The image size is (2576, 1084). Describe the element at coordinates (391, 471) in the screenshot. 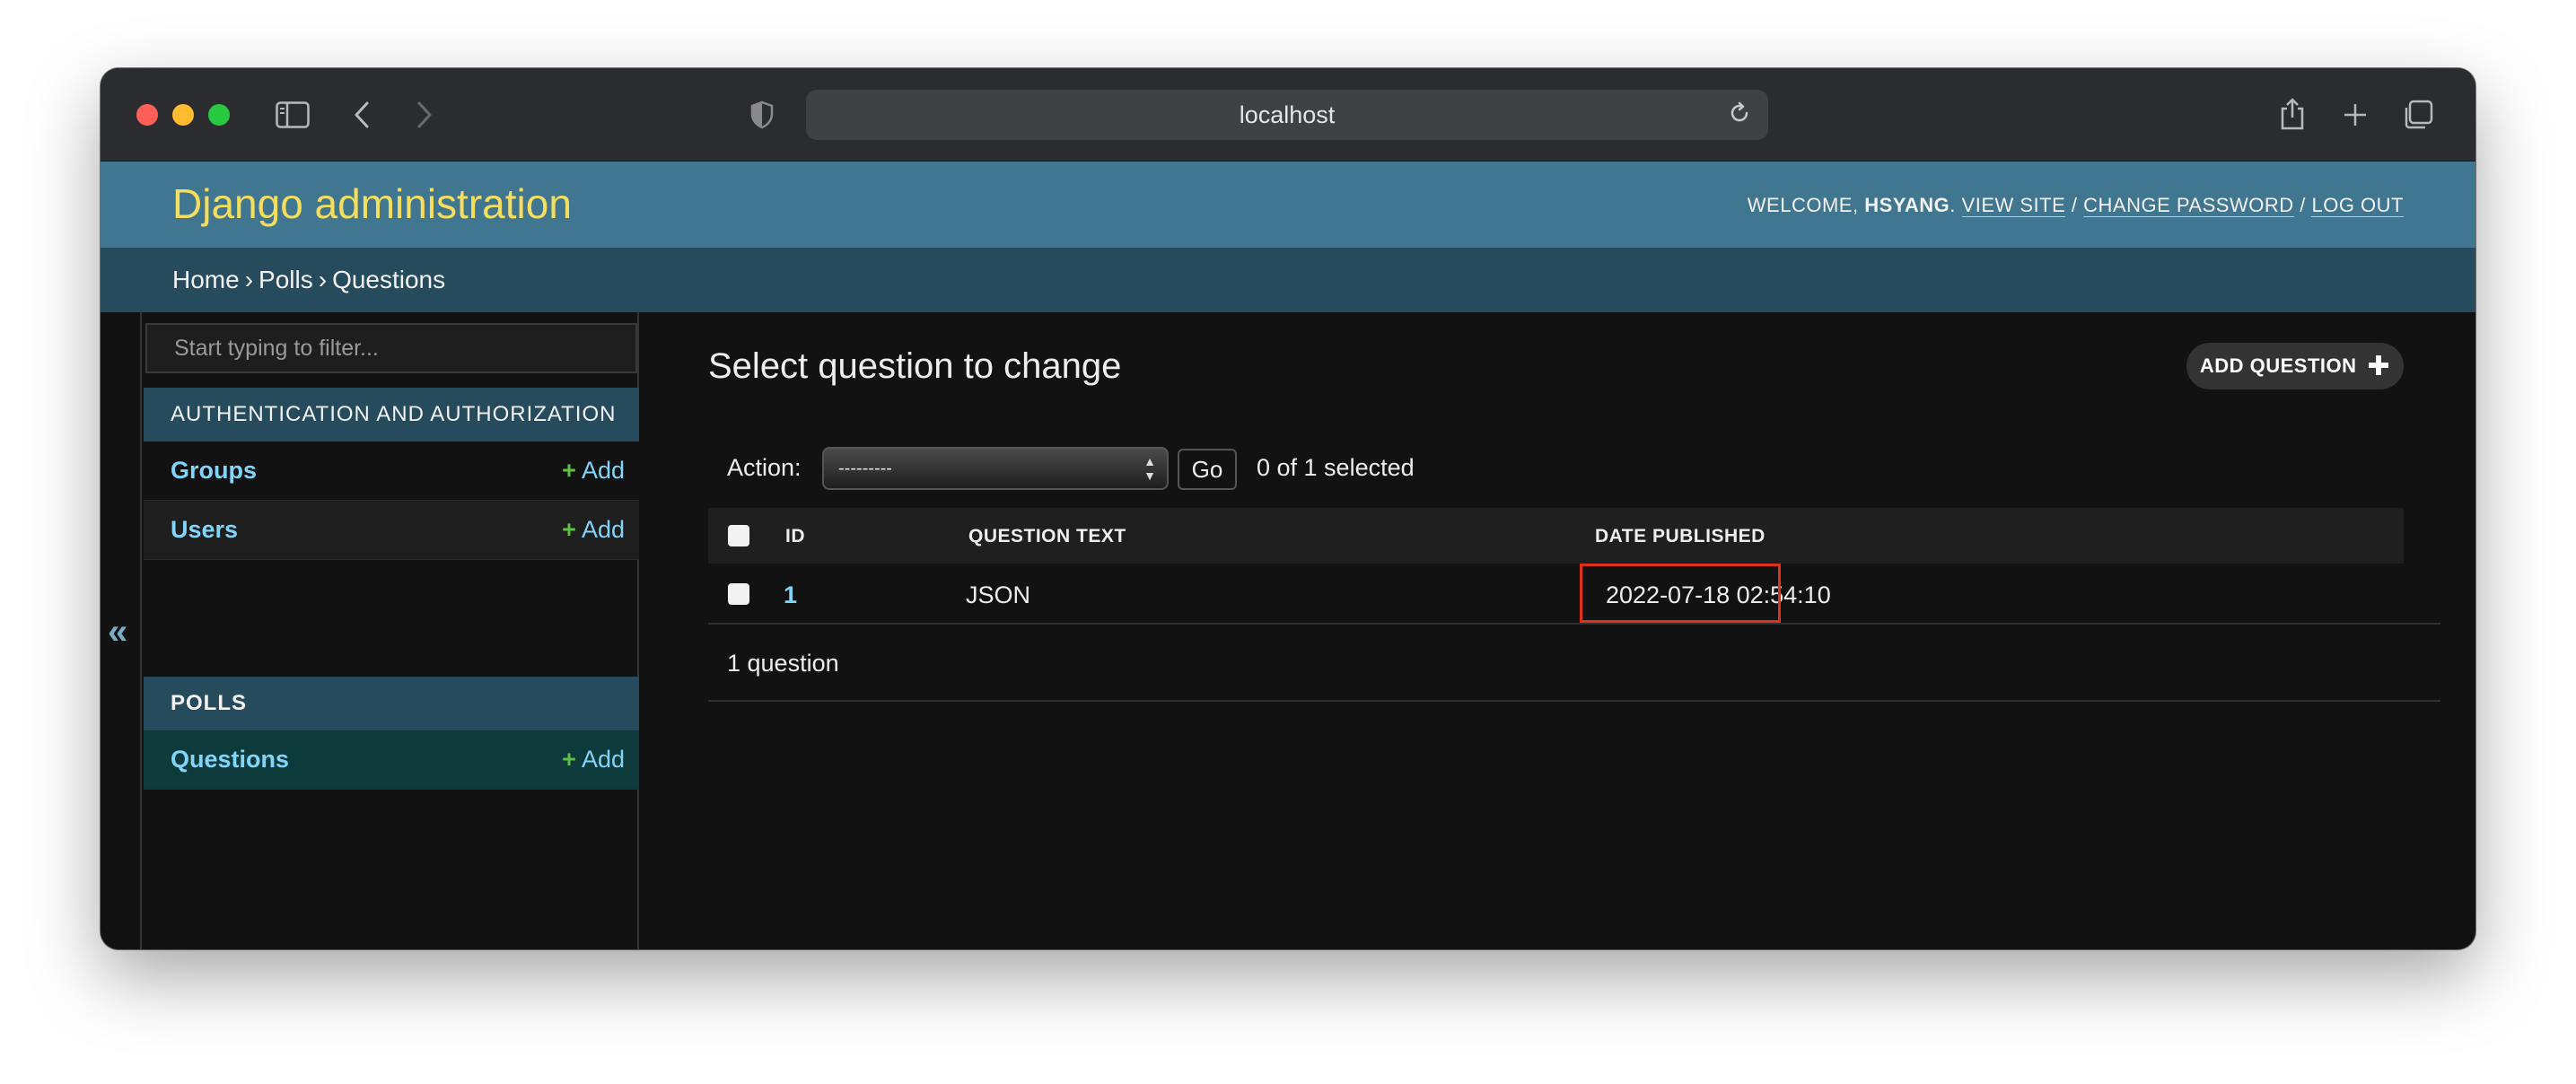

I see `sidebar-item-groups: Groups + Add` at that location.